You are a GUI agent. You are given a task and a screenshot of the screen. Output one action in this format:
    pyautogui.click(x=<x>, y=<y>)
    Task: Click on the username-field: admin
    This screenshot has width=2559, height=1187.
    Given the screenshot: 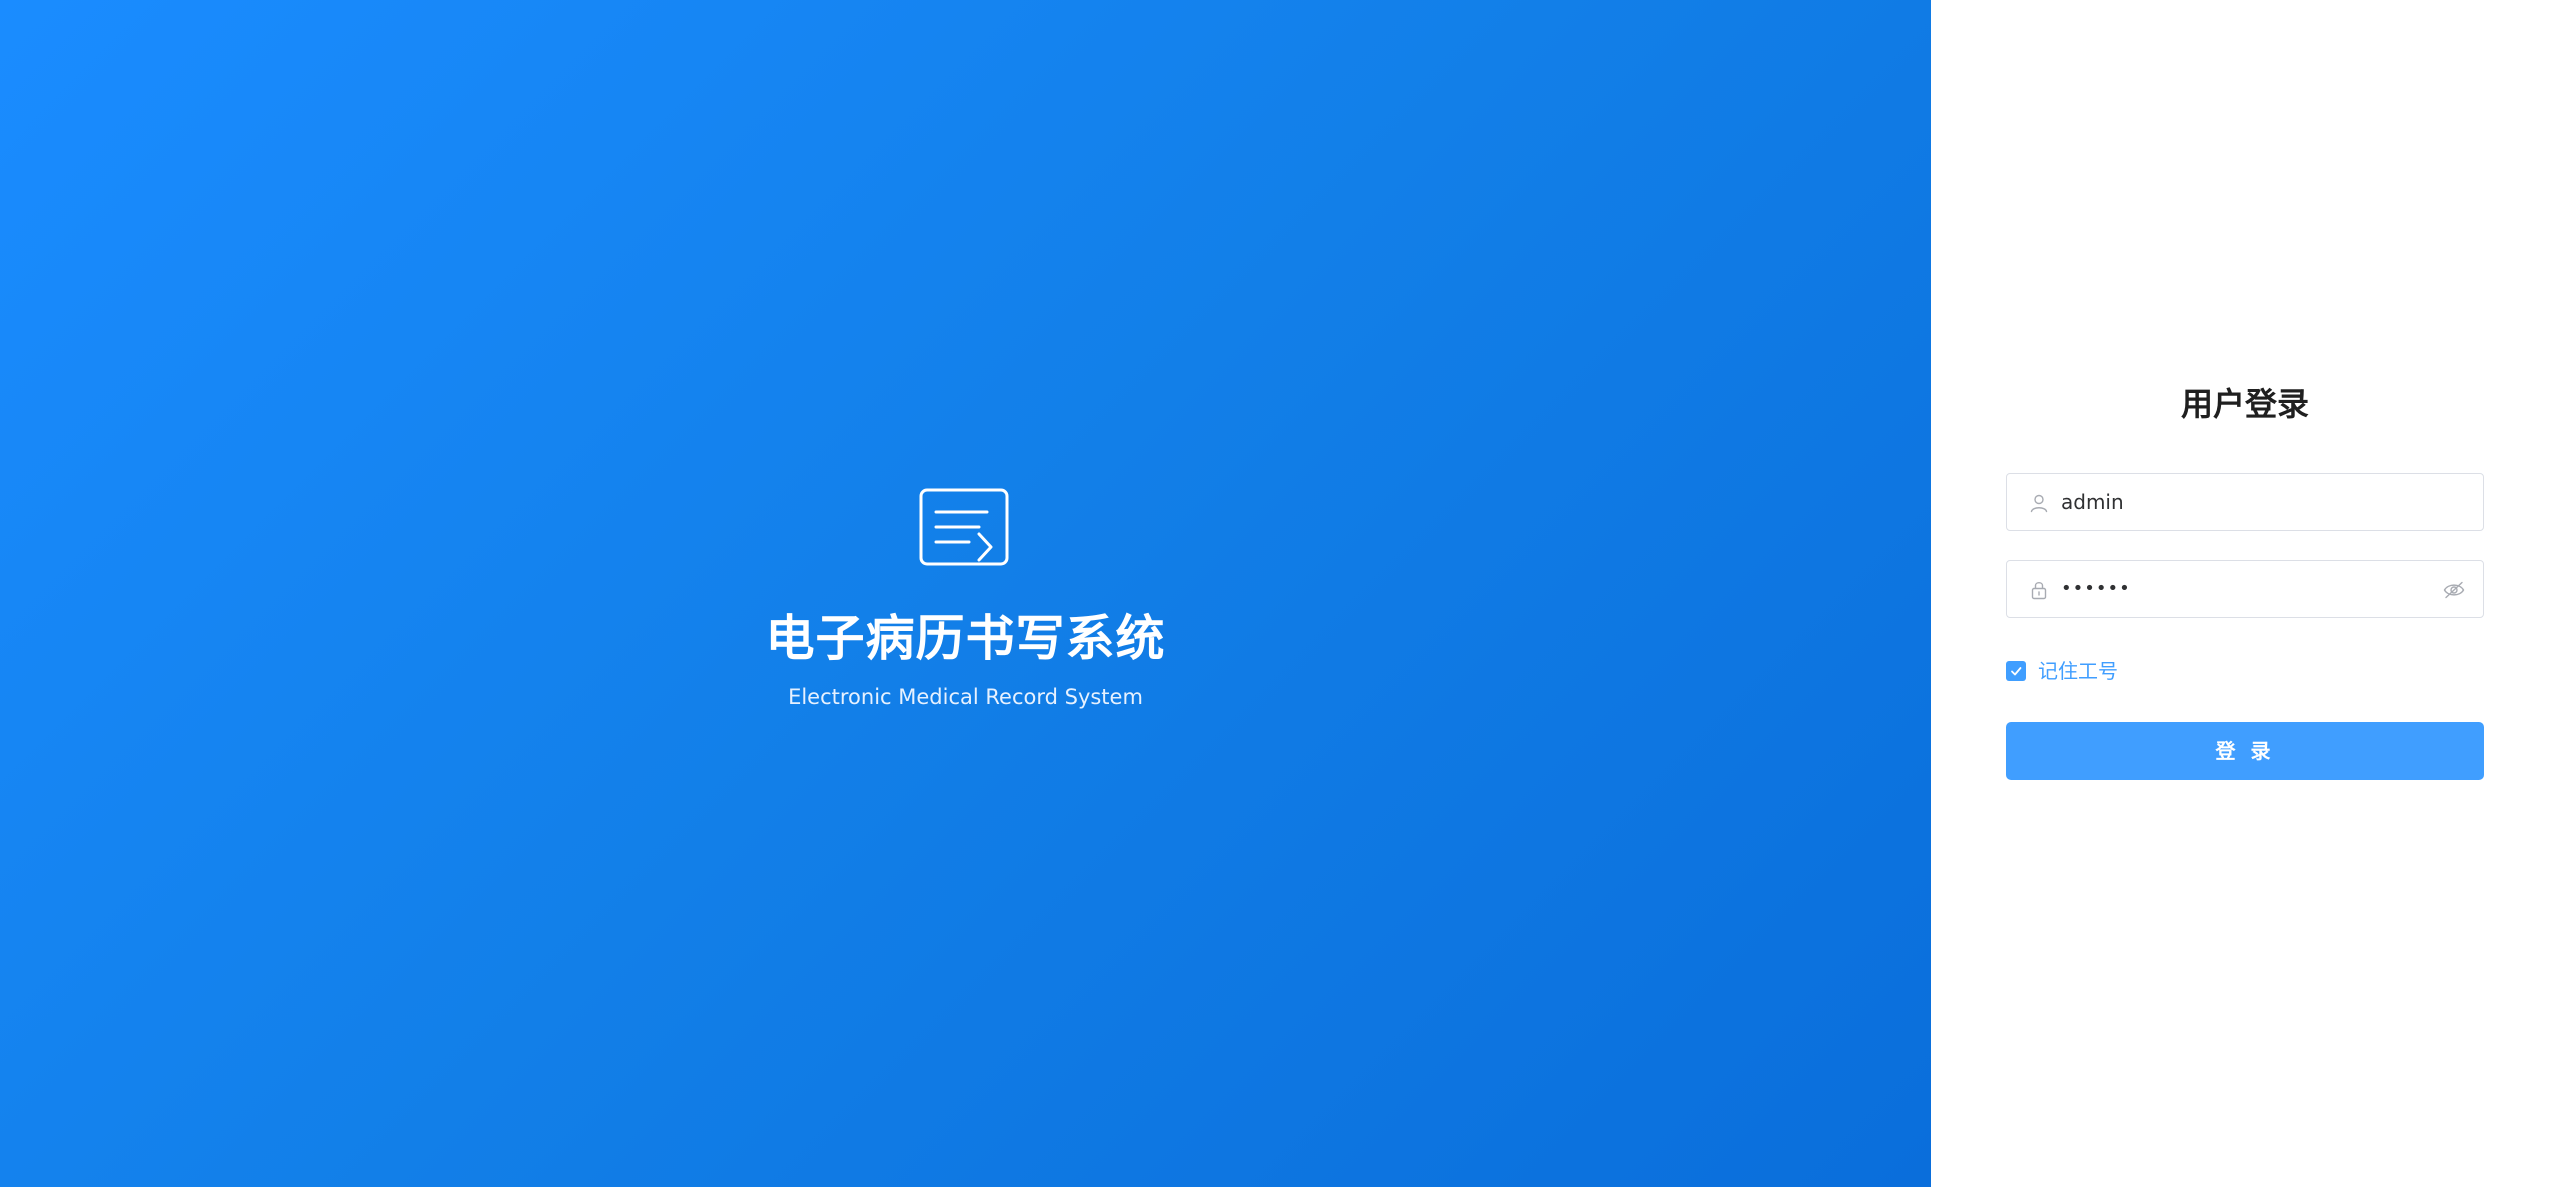 What is the action you would take?
    pyautogui.click(x=2245, y=502)
    